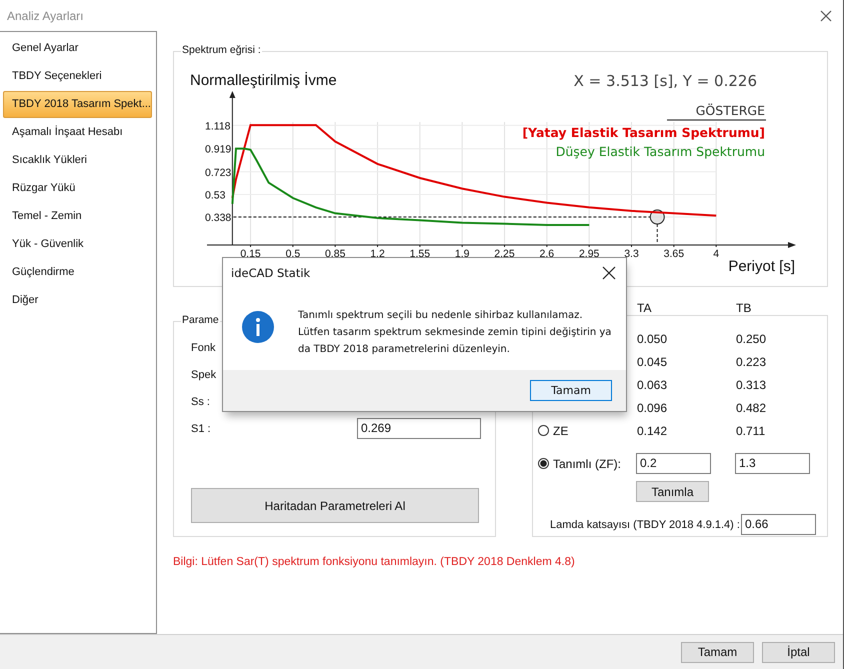 This screenshot has height=669, width=844. What do you see at coordinates (652, 385) in the screenshot?
I see `table-cell-text: 0.063` at bounding box center [652, 385].